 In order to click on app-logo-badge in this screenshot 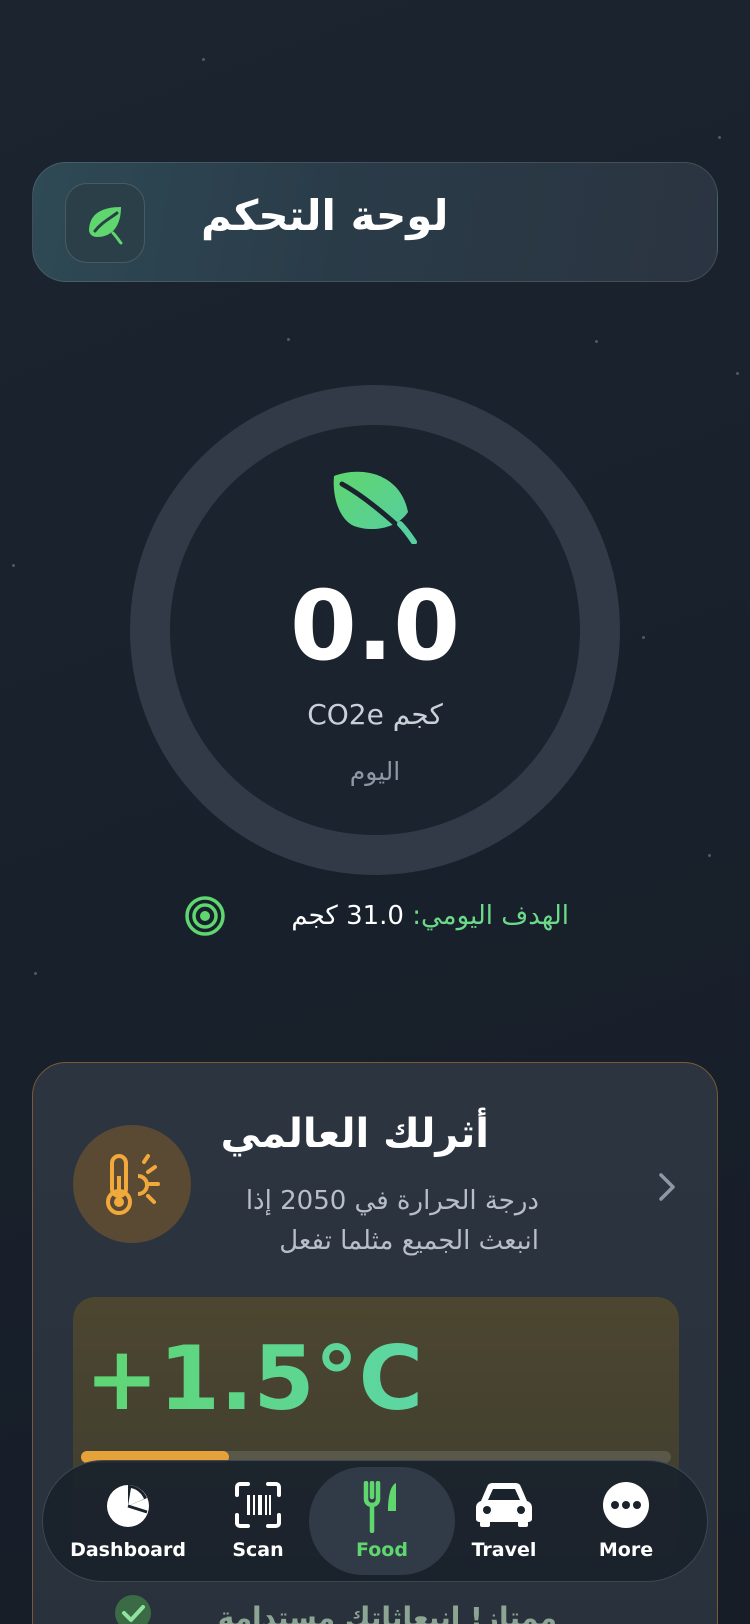, I will do `click(105, 223)`.